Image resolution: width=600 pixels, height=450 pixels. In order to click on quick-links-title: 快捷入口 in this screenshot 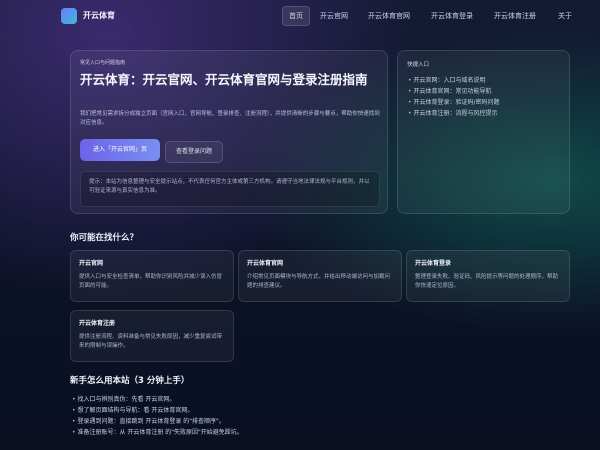, I will do `click(418, 65)`.